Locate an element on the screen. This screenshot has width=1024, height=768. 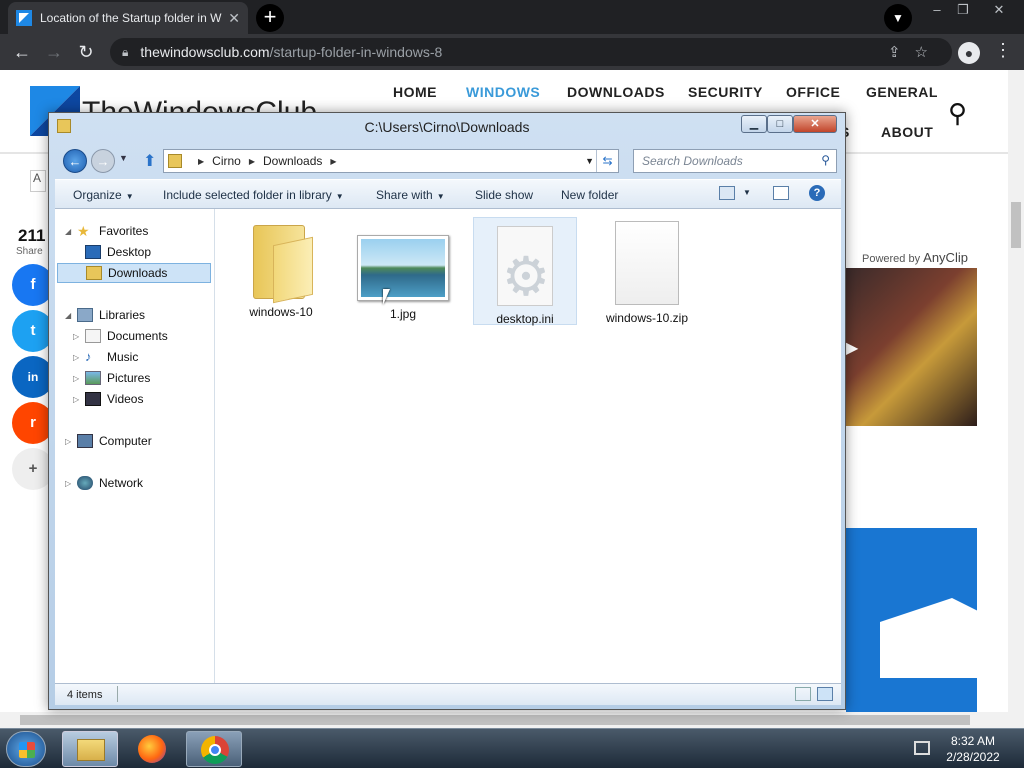
hscroll-thumb is located at coordinates (495, 720).